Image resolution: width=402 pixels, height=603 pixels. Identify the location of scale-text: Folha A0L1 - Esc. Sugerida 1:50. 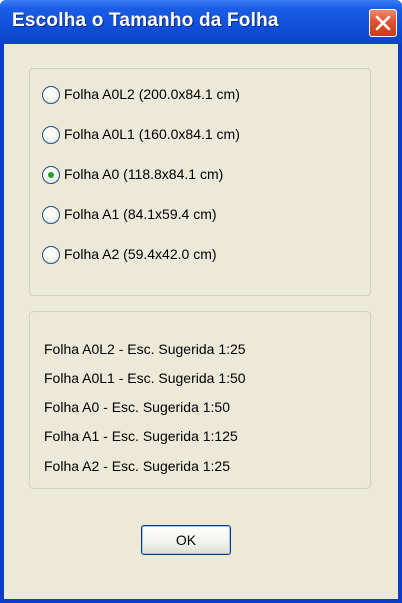
(145, 378).